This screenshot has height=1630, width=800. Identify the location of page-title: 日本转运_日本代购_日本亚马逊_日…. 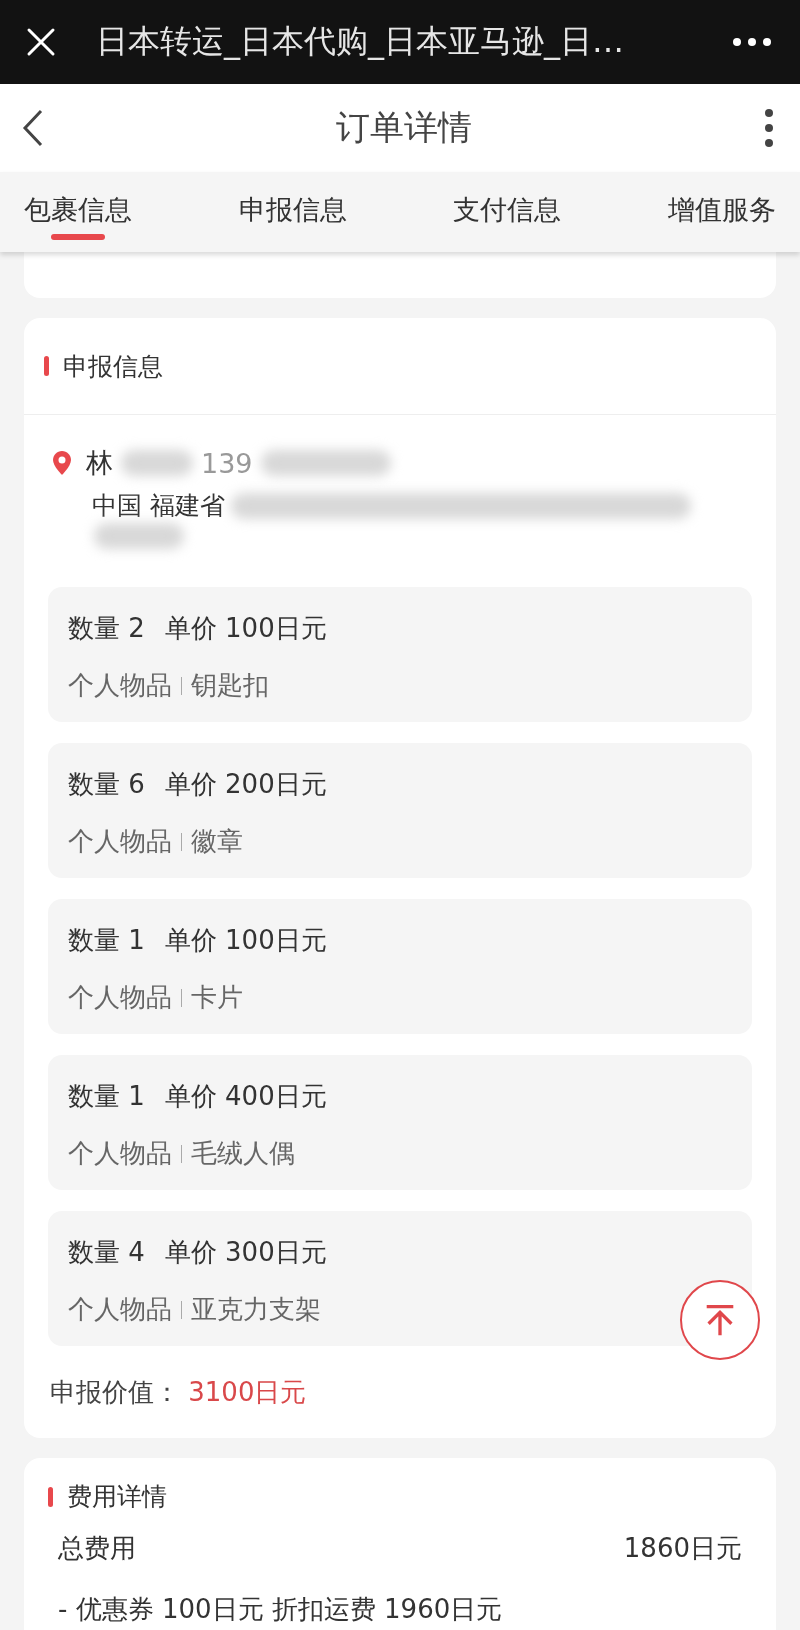
(360, 41).